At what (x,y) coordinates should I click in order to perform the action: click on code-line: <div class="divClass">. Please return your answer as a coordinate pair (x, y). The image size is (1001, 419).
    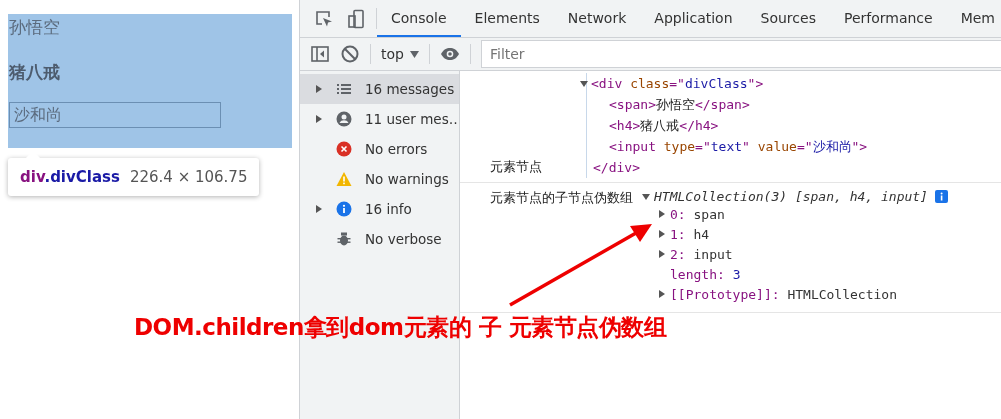
    Looking at the image, I should click on (677, 84).